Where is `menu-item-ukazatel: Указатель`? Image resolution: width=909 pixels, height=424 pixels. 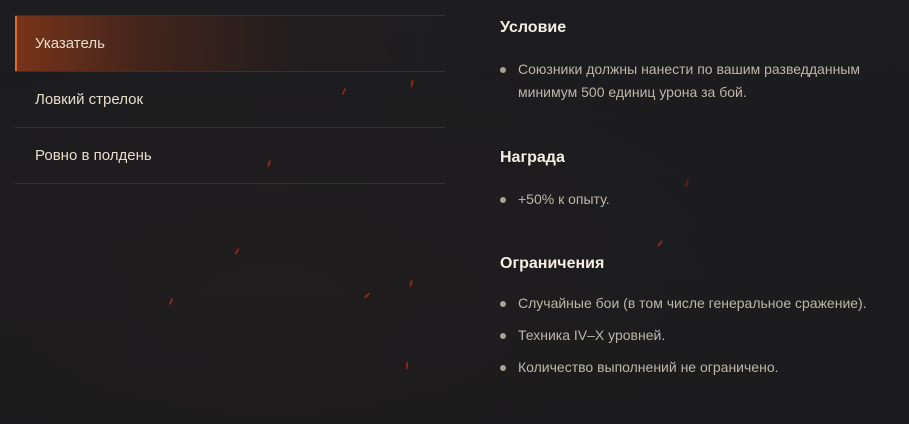 menu-item-ukazatel: Указатель is located at coordinates (230, 44).